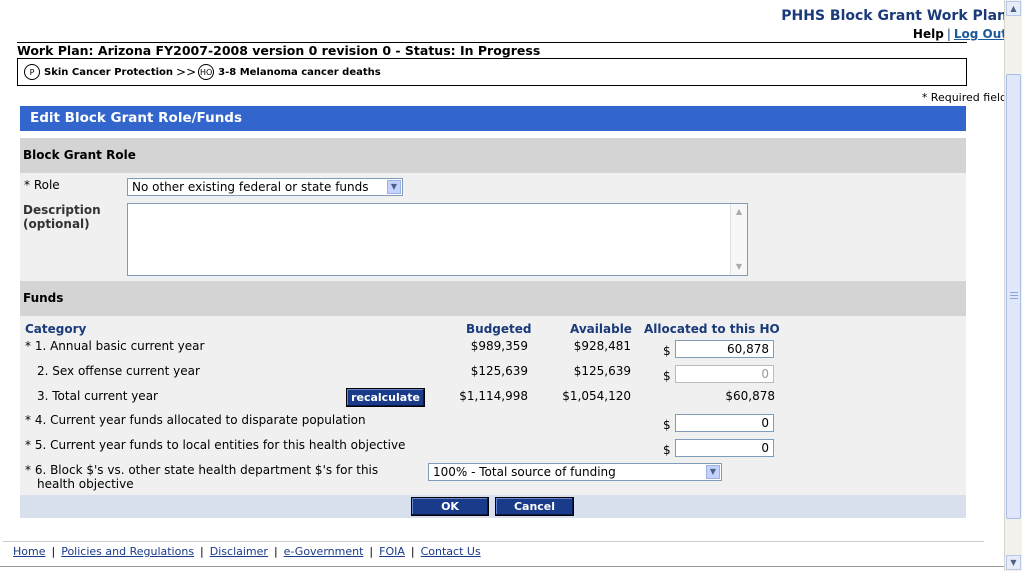 The height and width of the screenshot is (571, 1024). I want to click on role-label: * Role, so click(42, 185).